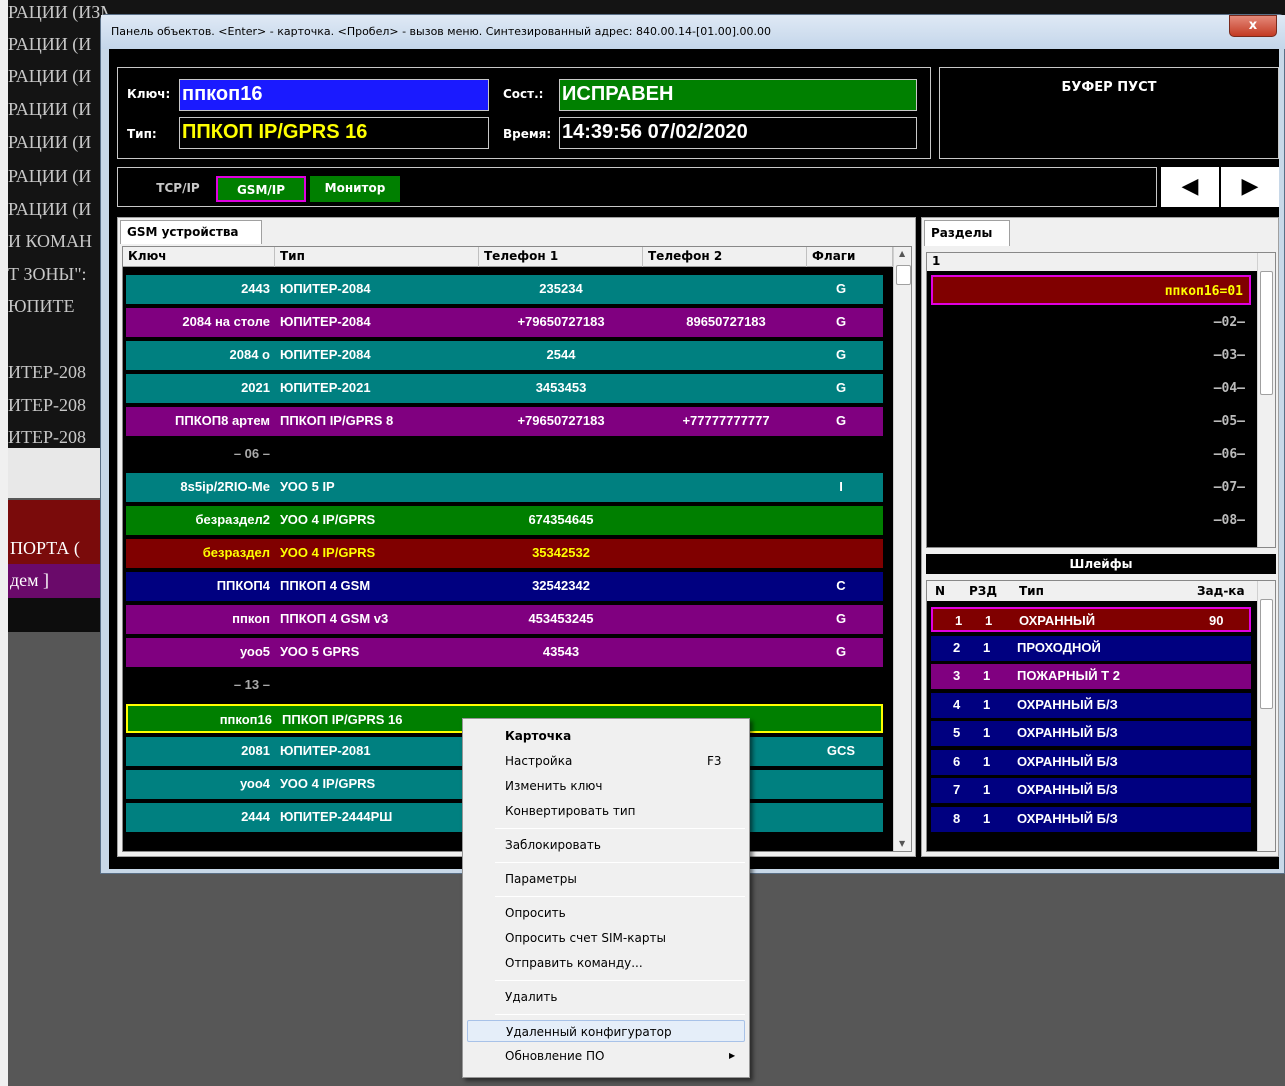 This screenshot has width=1285, height=1086. Describe the element at coordinates (1266, 333) in the screenshot. I see `sections-scroll-thumb` at that location.